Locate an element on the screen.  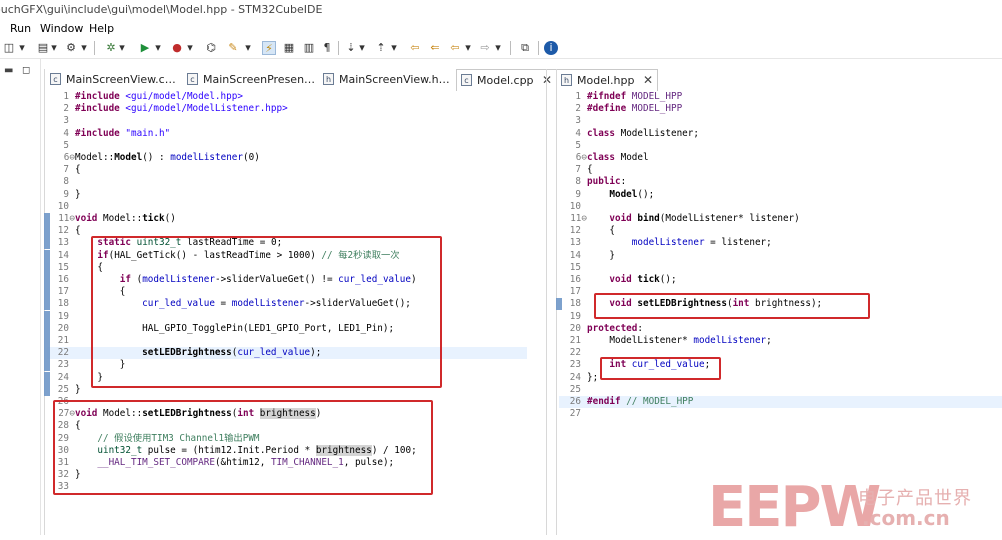
line-number: 3 is located at coordinates (578, 121).